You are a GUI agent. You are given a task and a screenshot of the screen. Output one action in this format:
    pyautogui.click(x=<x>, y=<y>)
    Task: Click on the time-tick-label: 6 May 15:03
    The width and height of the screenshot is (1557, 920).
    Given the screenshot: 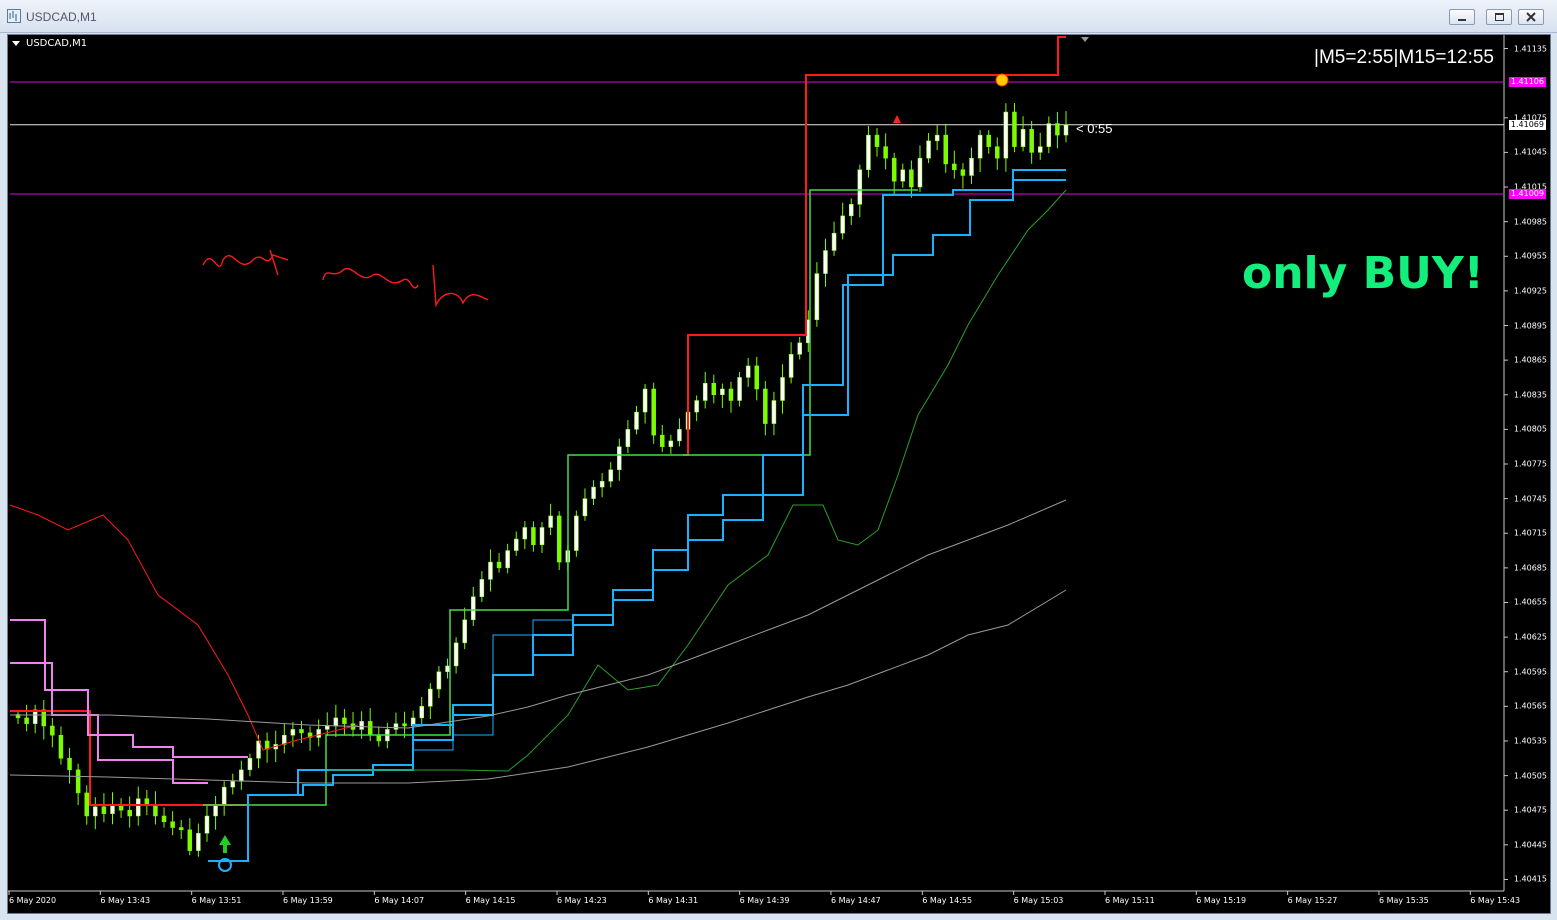 What is the action you would take?
    pyautogui.click(x=1038, y=900)
    